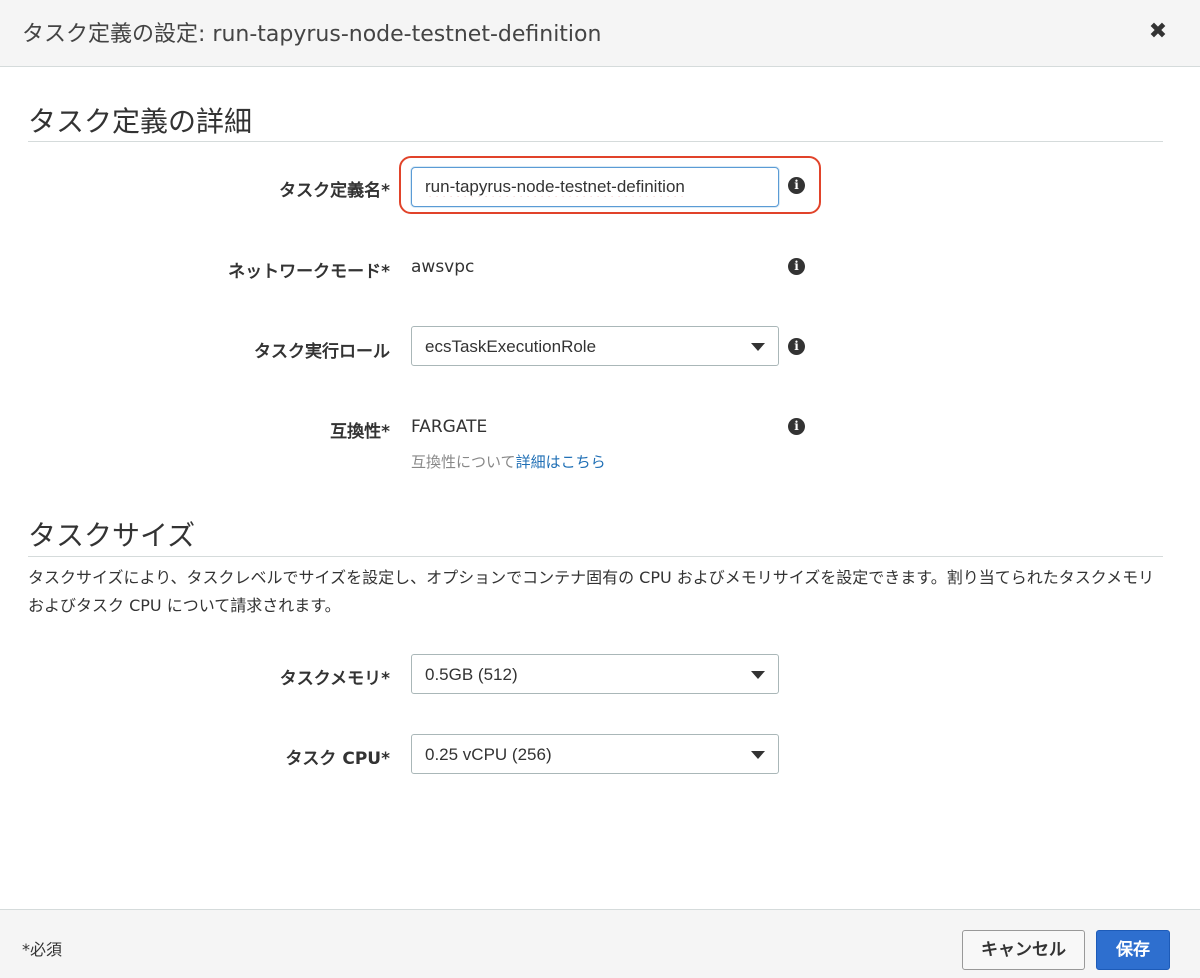 This screenshot has height=978, width=1200. I want to click on save-button: 保存, so click(1133, 950).